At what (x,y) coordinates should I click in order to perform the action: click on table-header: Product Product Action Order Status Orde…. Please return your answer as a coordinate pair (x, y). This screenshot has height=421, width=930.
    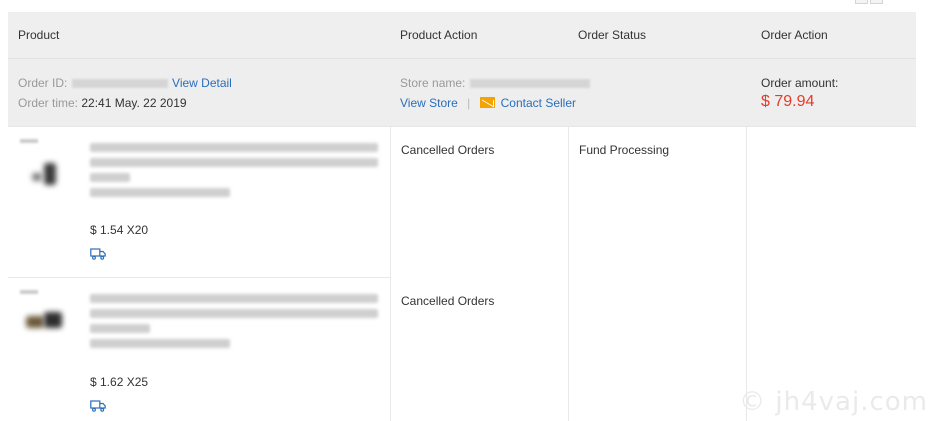
    Looking at the image, I should click on (462, 35).